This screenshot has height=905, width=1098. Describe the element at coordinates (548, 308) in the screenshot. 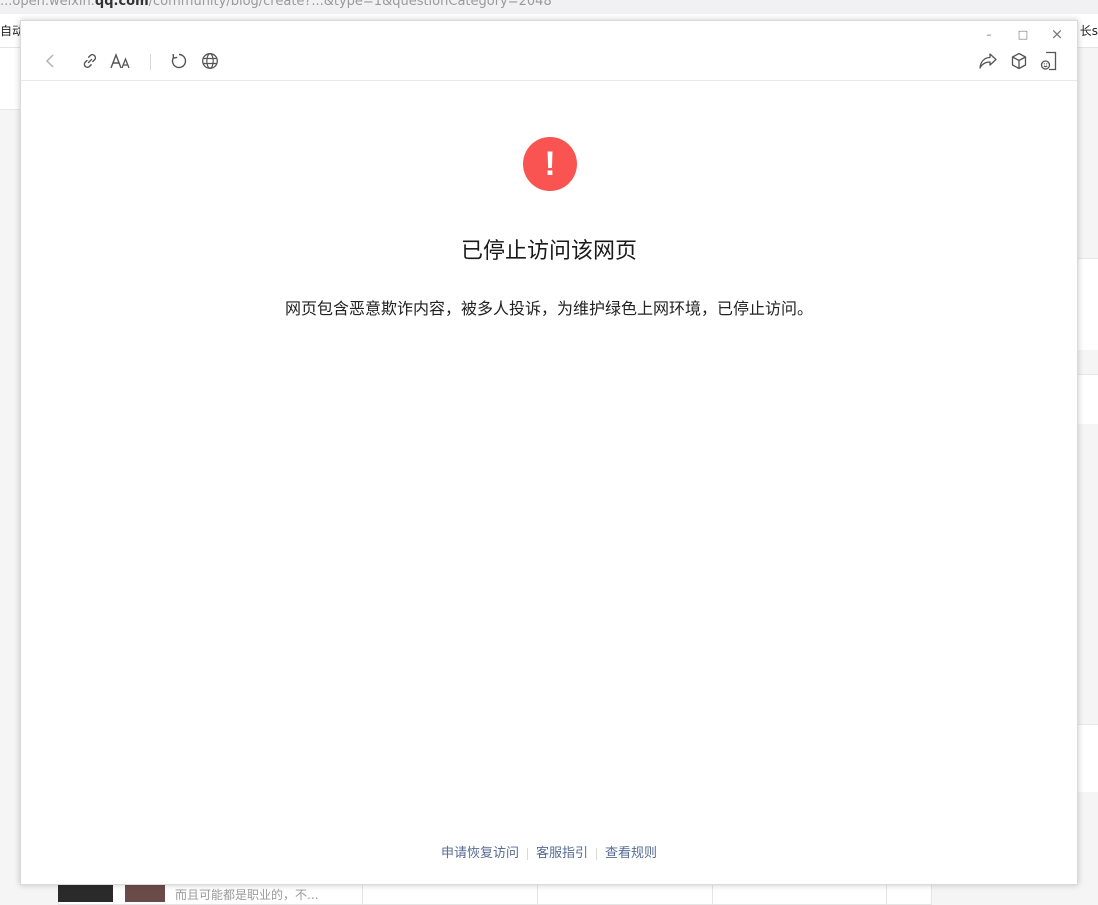

I see `block-message: 网页包含恶意欺诈内容，被多人投诉，为维护绿色上网环境，已停止访问。` at that location.